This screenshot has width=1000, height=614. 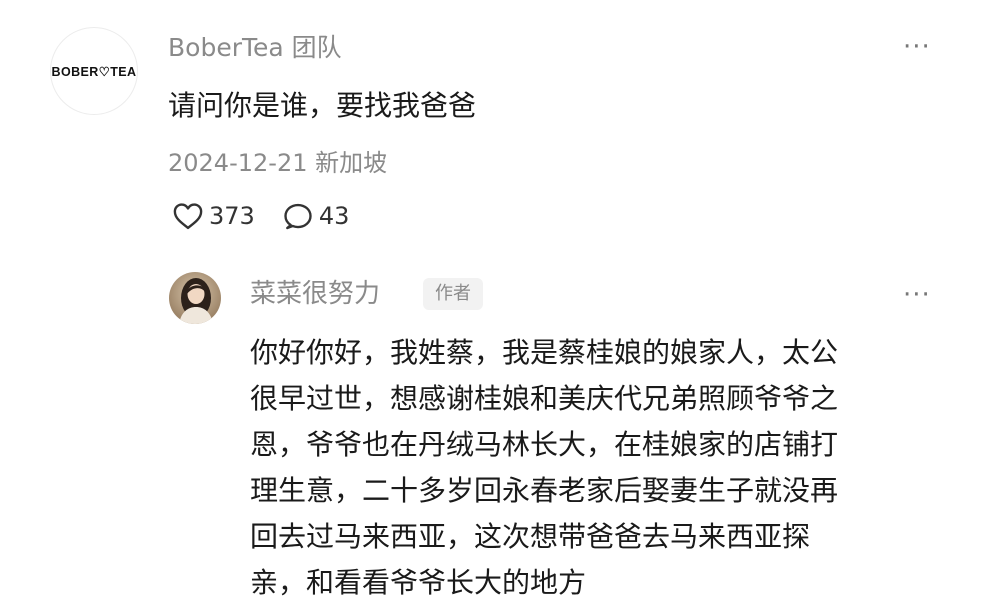 I want to click on reply-author: 菜菜很努力, so click(x=315, y=294).